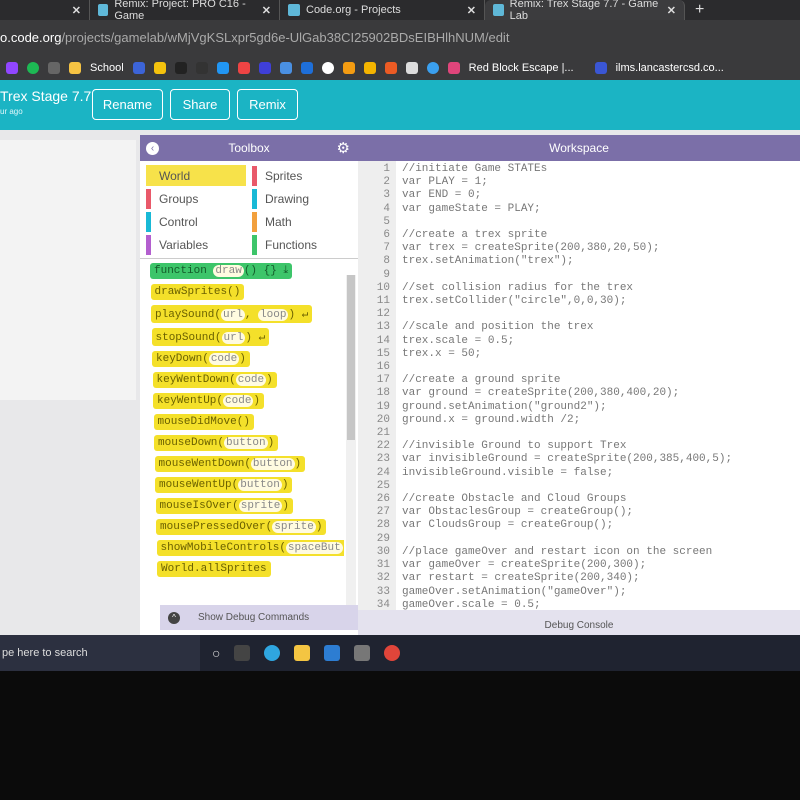 The image size is (800, 800). I want to click on code-line: 11 trex.setCollider("circle",0,0,30);, so click(549, 301).